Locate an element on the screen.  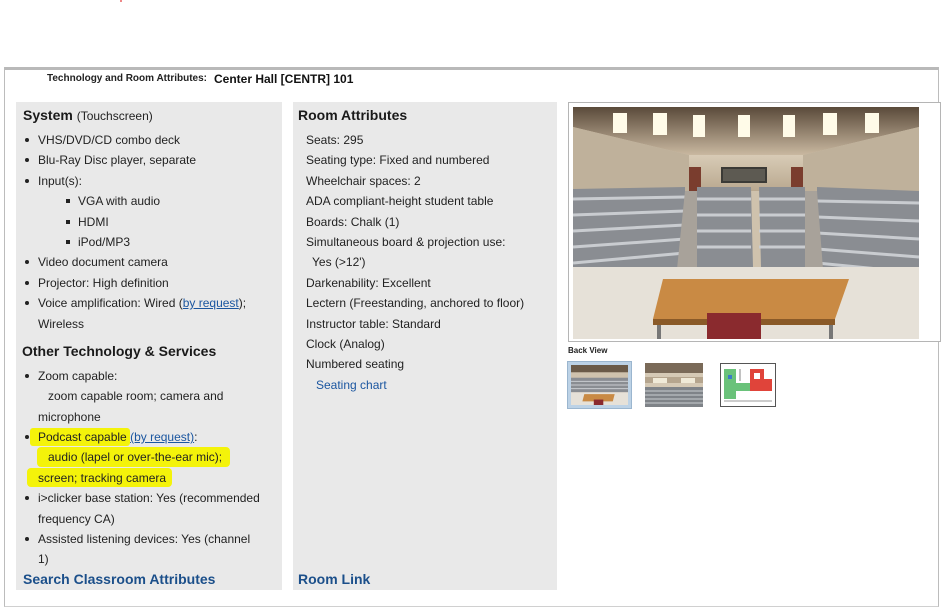
voice-request-link: by request is located at coordinates (211, 303).